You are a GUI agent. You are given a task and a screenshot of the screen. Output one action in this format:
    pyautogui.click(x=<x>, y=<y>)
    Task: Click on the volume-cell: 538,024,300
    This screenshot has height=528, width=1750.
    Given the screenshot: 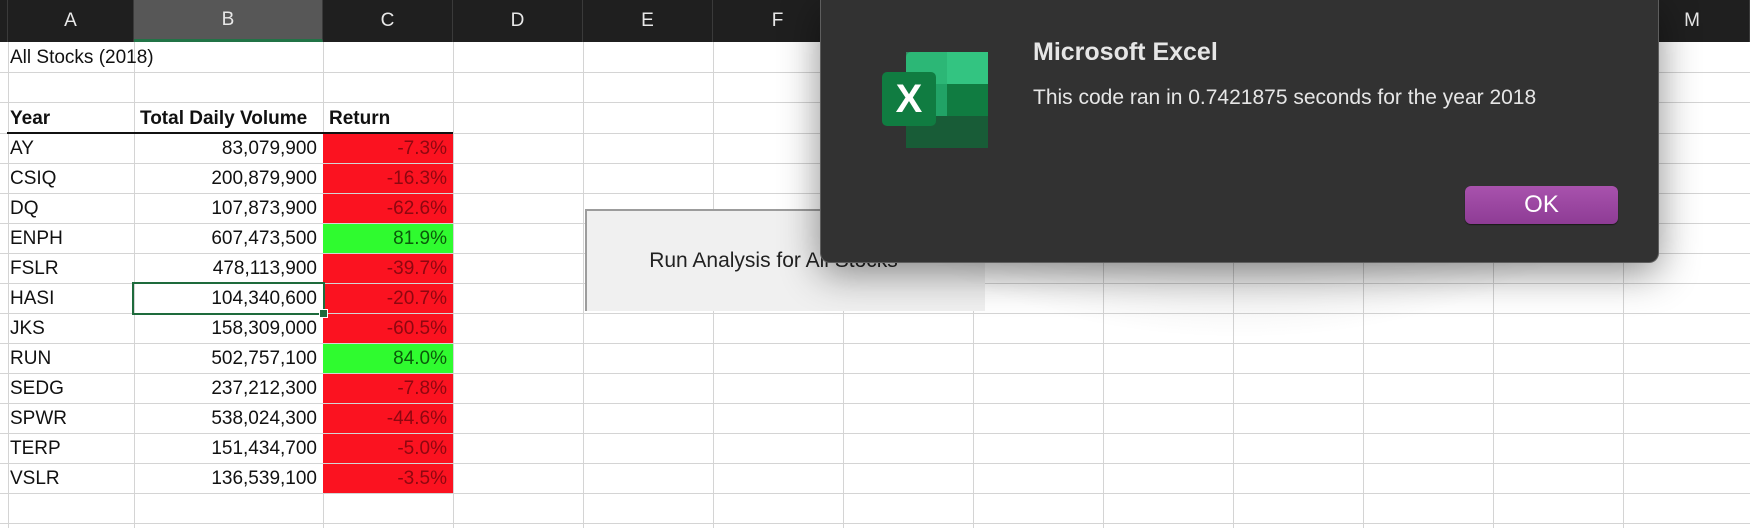 What is the action you would take?
    pyautogui.click(x=228, y=418)
    